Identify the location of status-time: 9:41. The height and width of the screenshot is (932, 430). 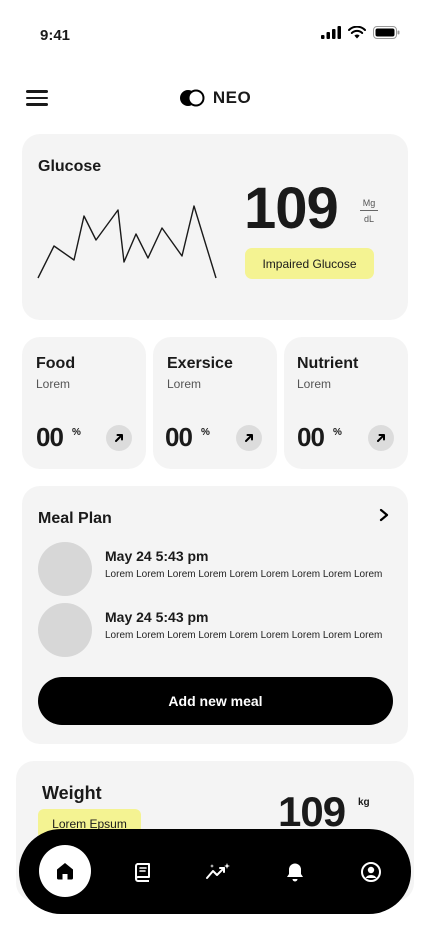
(55, 35).